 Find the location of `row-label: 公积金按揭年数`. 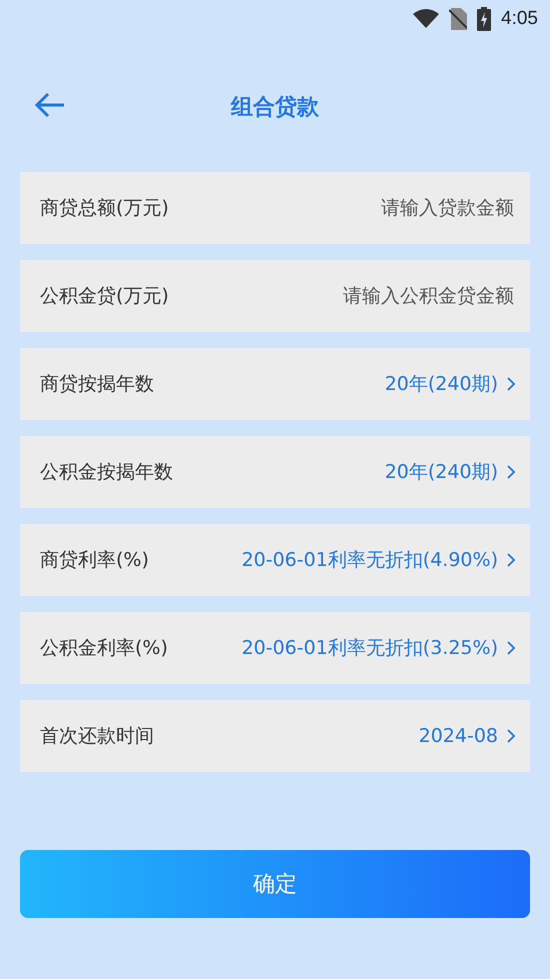

row-label: 公积金按揭年数 is located at coordinates (106, 472).